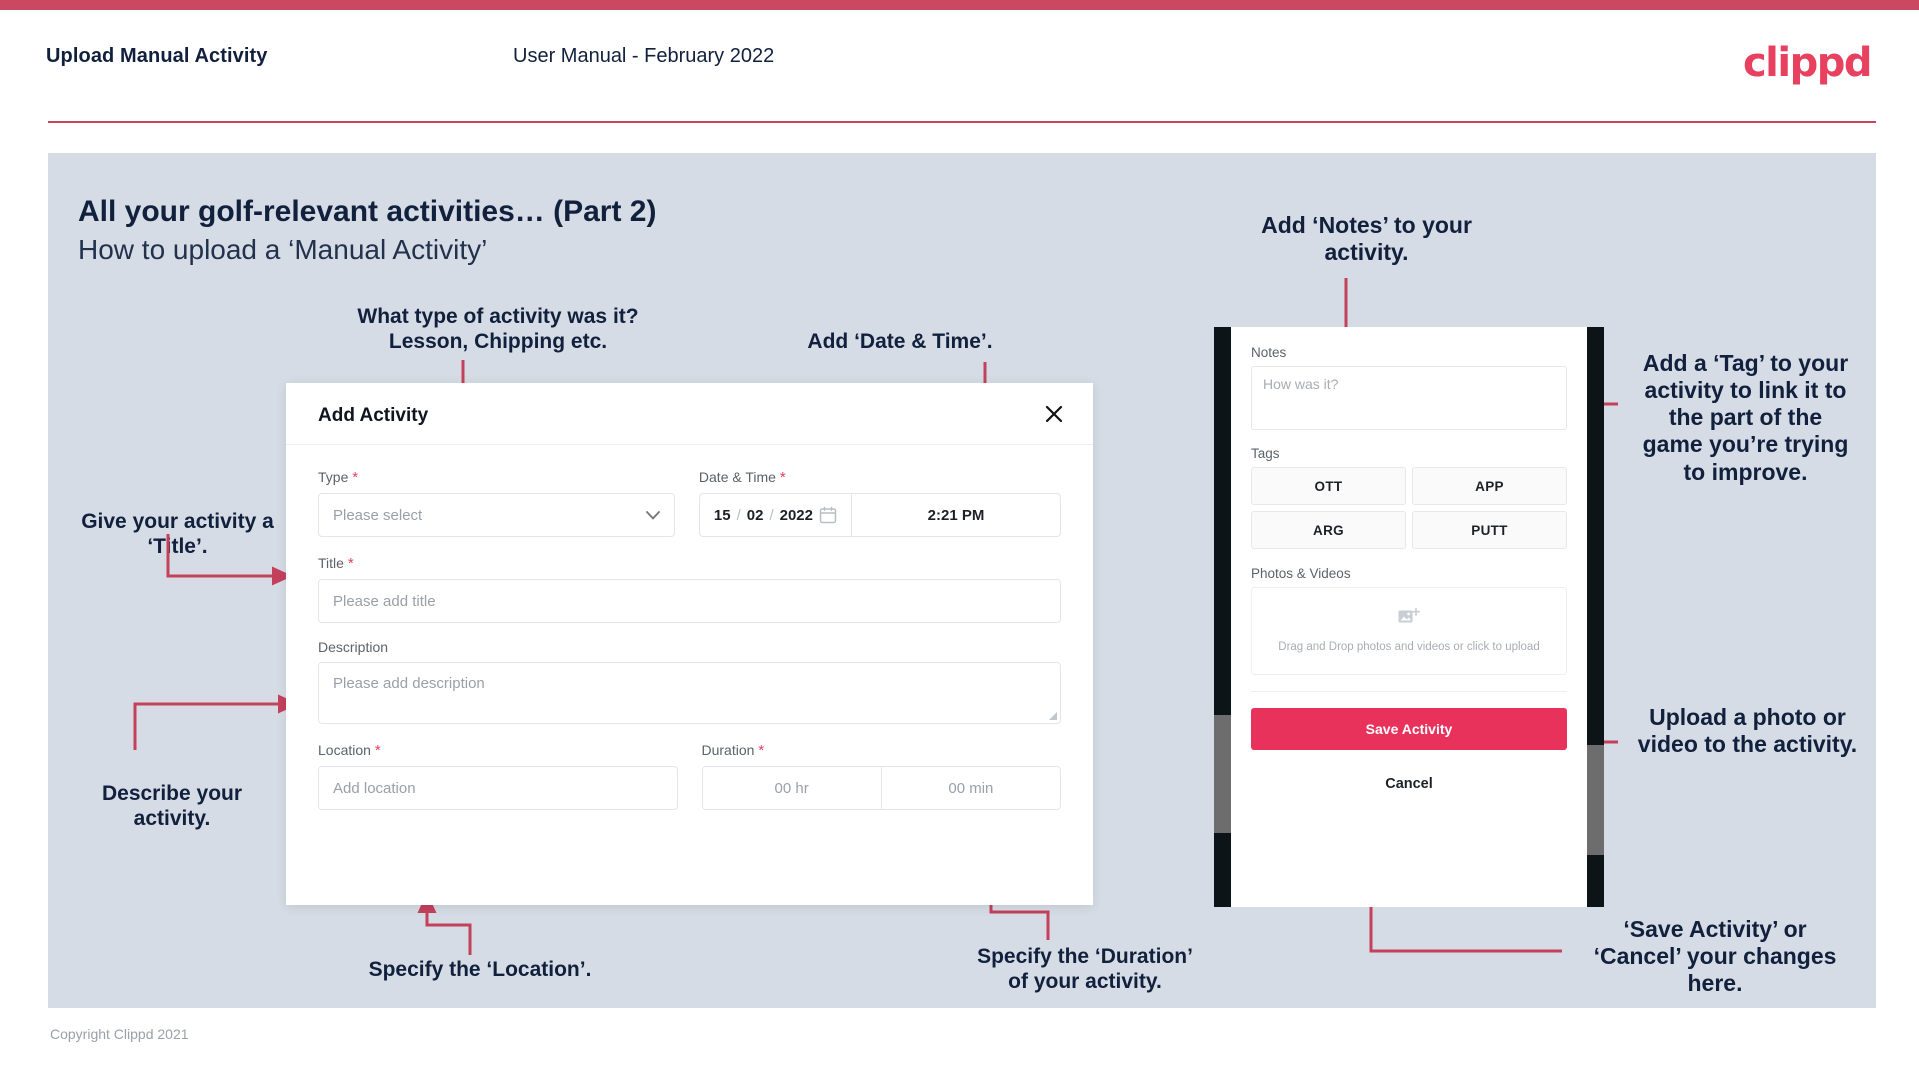 This screenshot has height=1079, width=1919. I want to click on annotation-location: Specify the ‘Location’., so click(480, 969).